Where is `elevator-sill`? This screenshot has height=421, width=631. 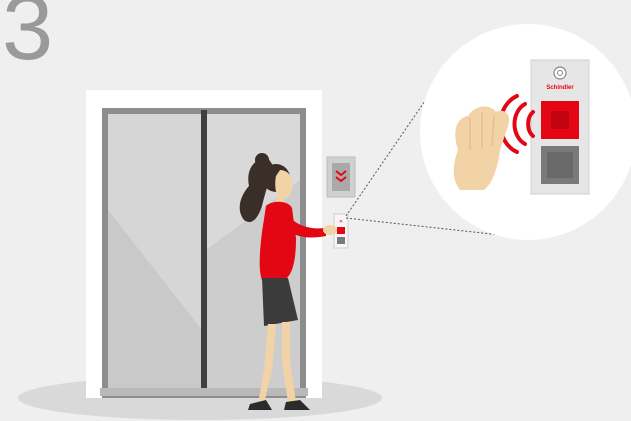 elevator-sill is located at coordinates (204, 392).